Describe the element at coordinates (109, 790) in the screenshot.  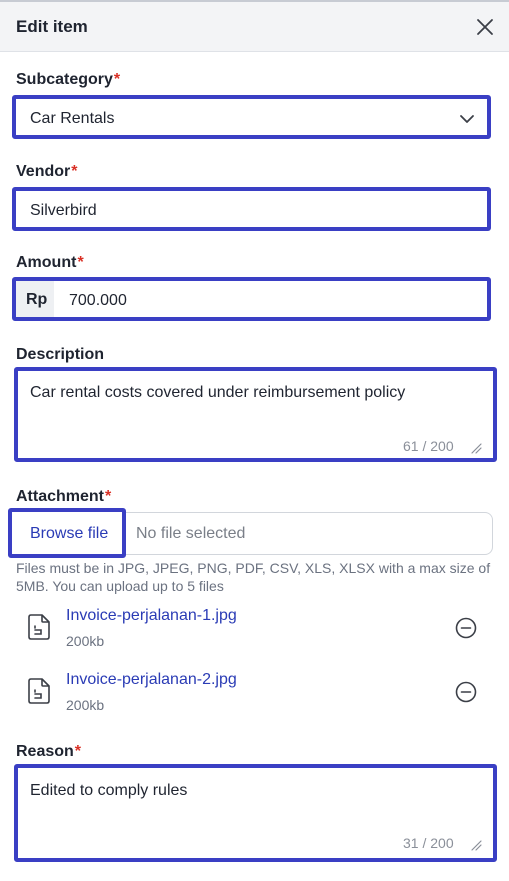
I see `reason-value: Edited to comply rules` at that location.